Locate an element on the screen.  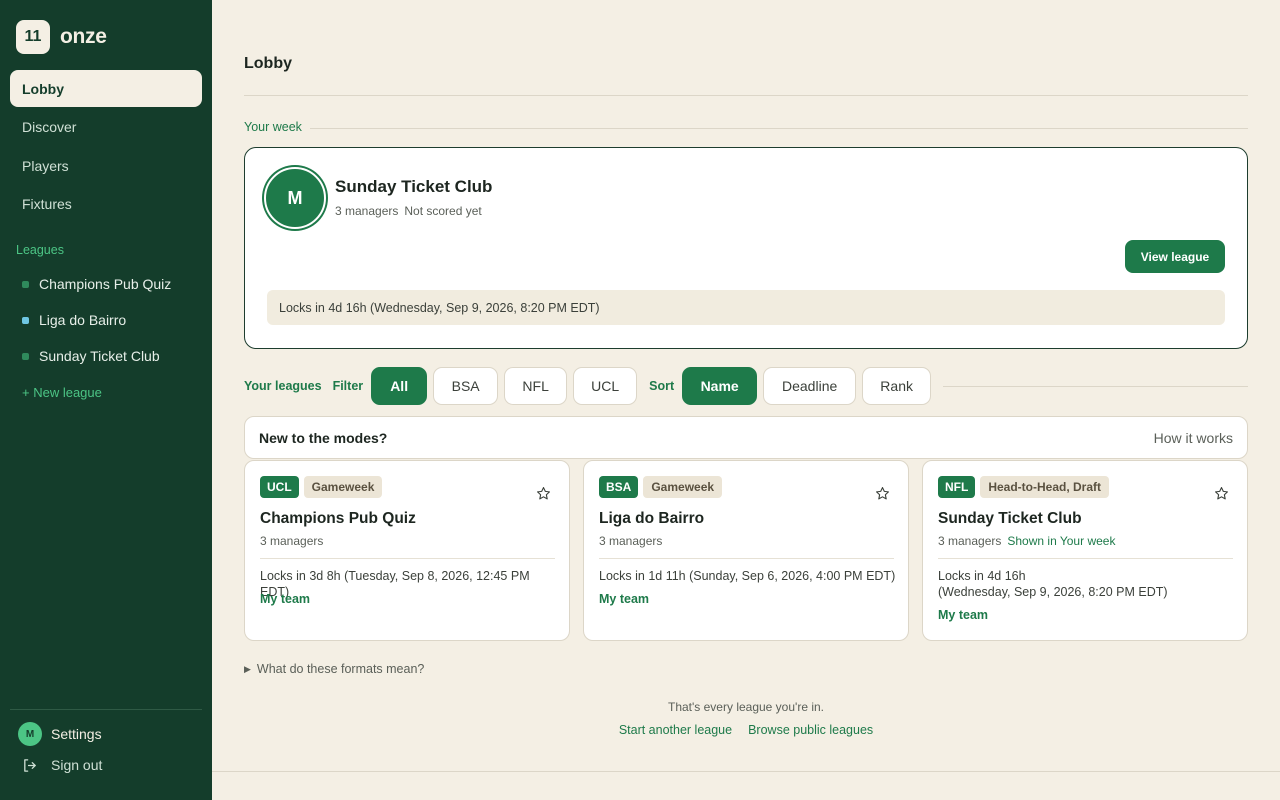
brand: 11 onze is located at coordinates (61, 37).